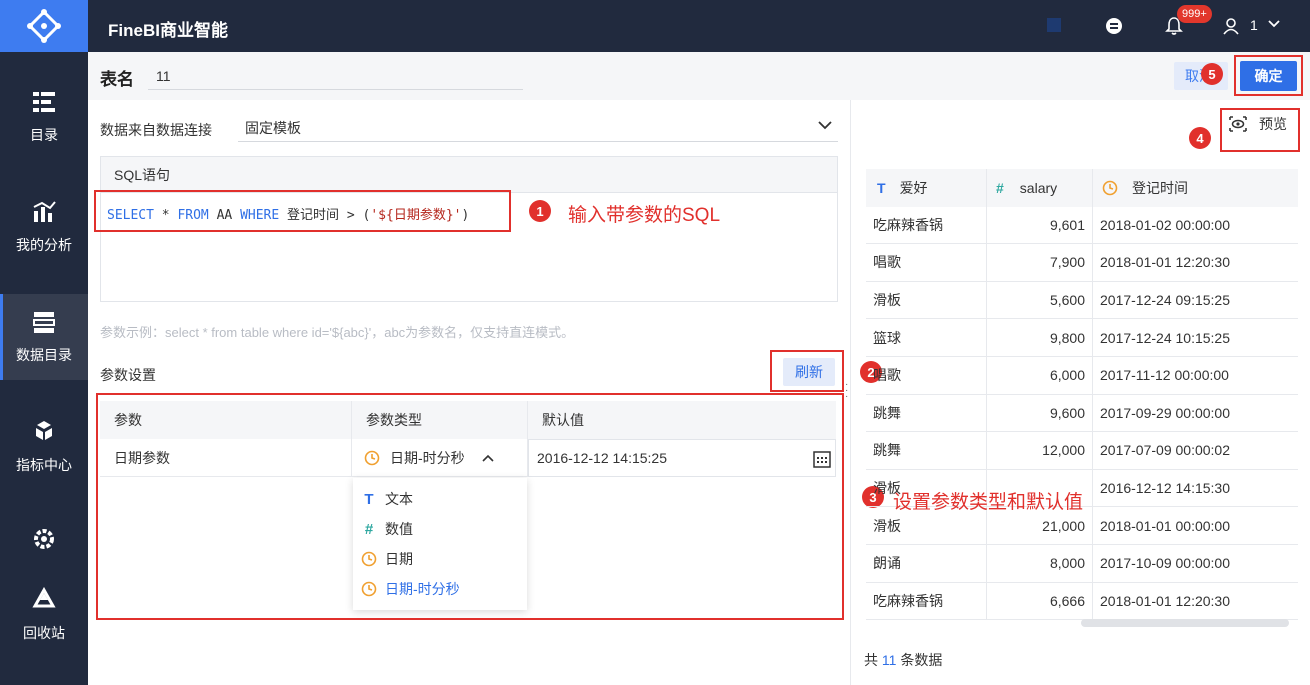 This screenshot has height=685, width=1310. What do you see at coordinates (117, 79) in the screenshot?
I see `table-name-label: 表名` at bounding box center [117, 79].